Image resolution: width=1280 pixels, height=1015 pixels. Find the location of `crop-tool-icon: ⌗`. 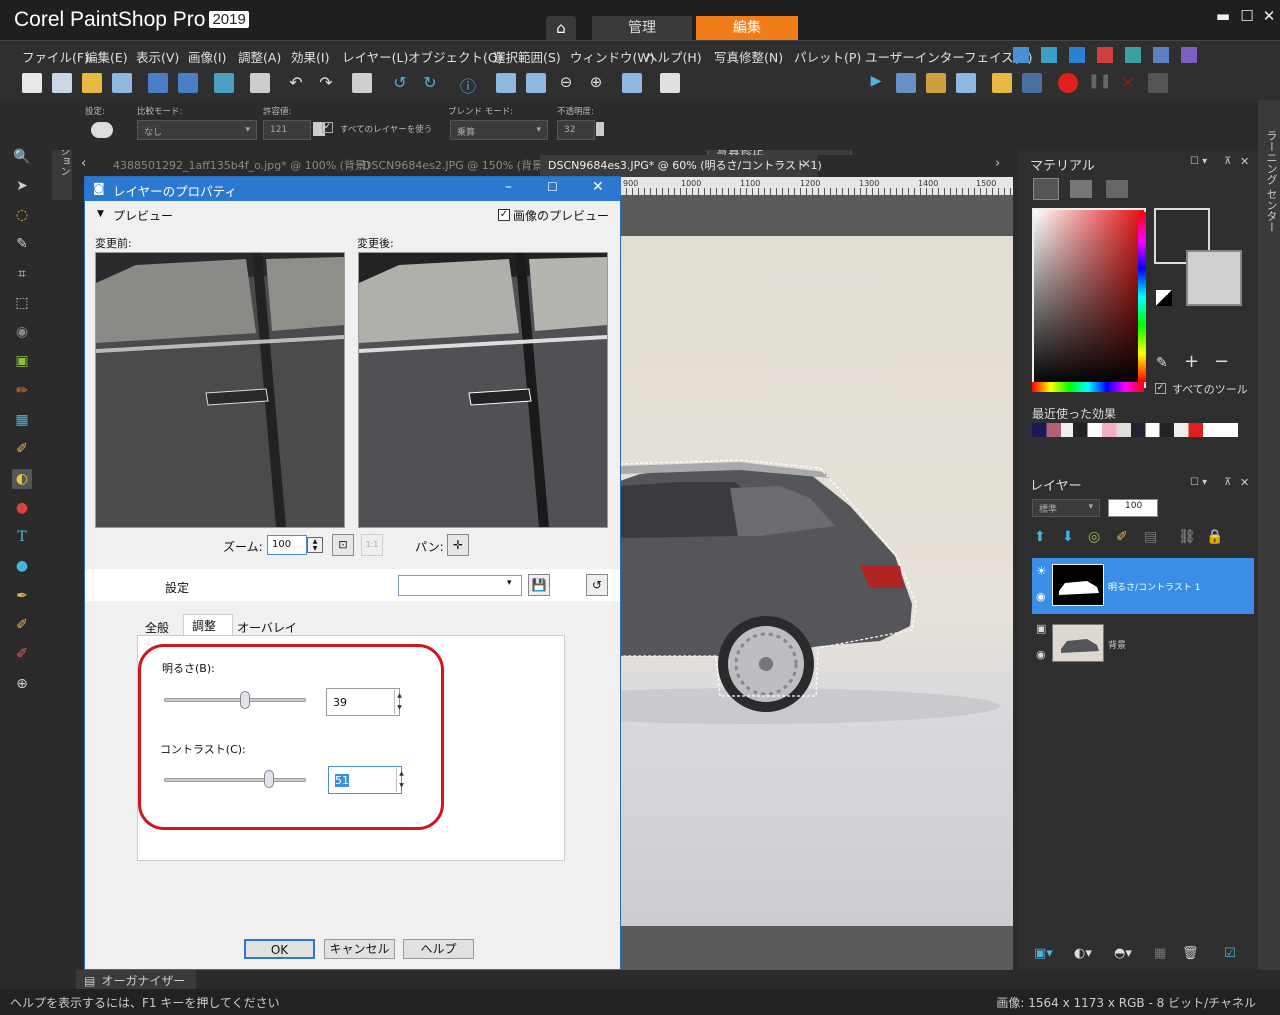

crop-tool-icon: ⌗ is located at coordinates (22, 274).